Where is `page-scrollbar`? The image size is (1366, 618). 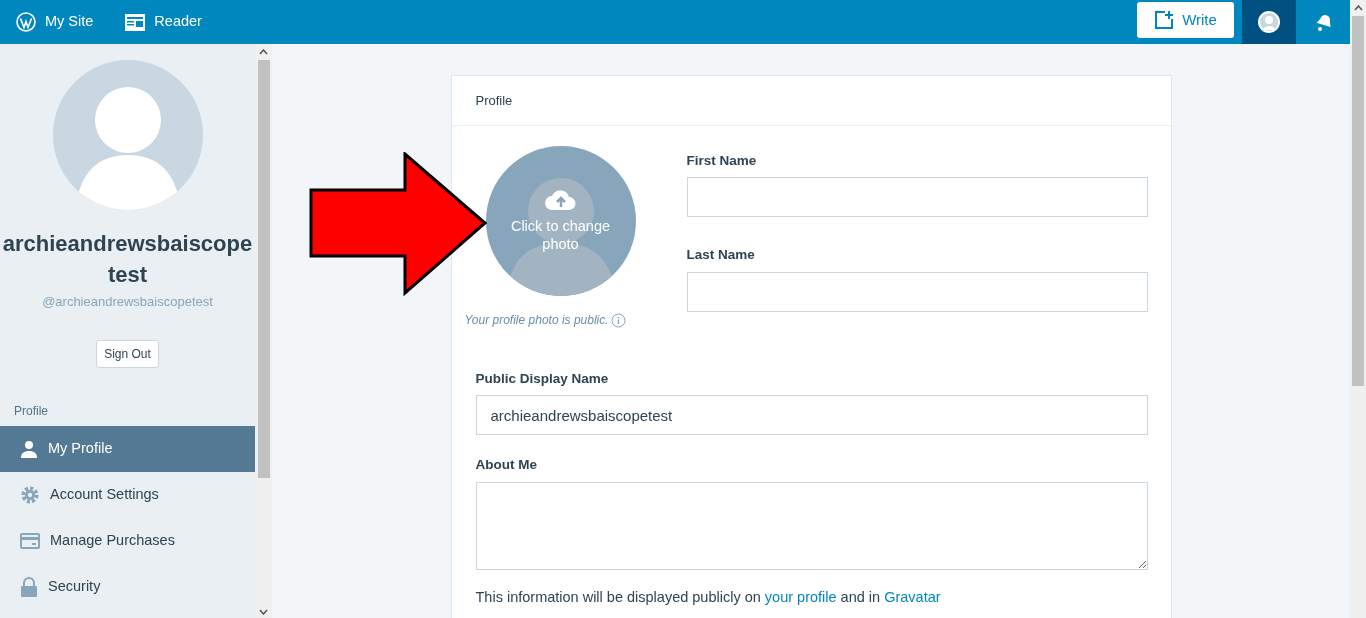 page-scrollbar is located at coordinates (1358, 309).